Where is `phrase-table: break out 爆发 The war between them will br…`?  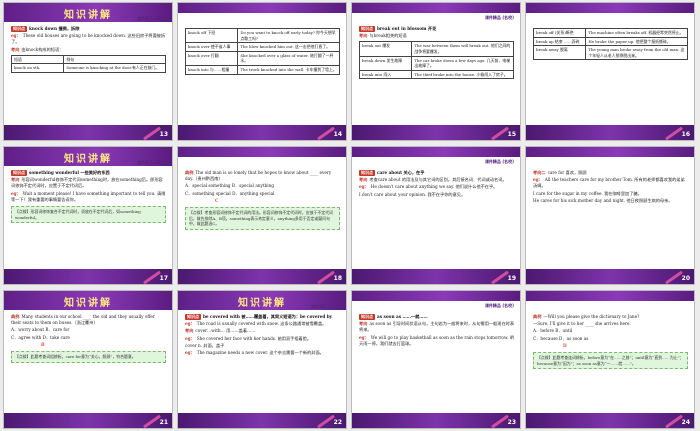
phrase-table: break out 爆发 The war between them will br… is located at coordinates (436, 60).